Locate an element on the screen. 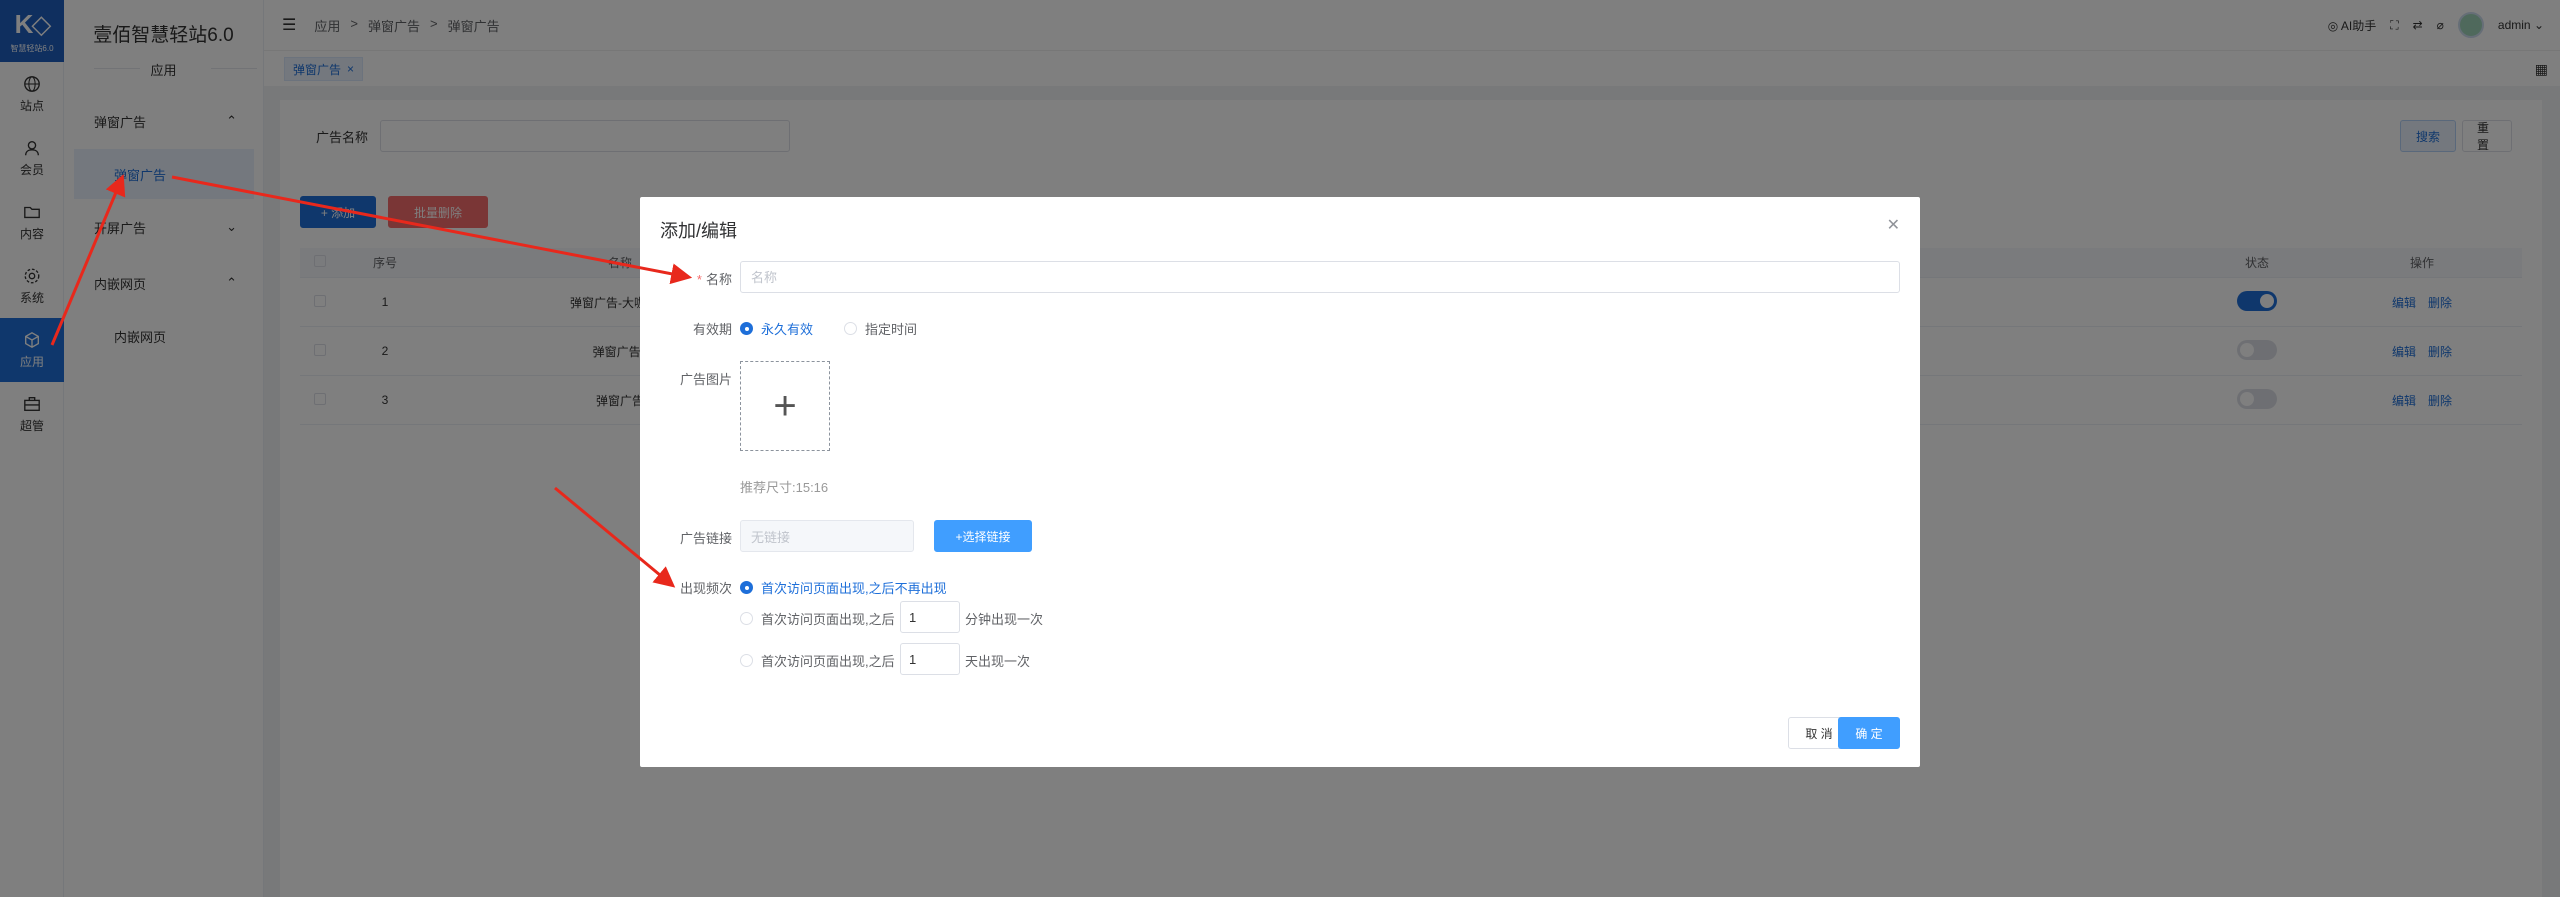 The image size is (2560, 897). radio-permanent: 永久有效 is located at coordinates (776, 328).